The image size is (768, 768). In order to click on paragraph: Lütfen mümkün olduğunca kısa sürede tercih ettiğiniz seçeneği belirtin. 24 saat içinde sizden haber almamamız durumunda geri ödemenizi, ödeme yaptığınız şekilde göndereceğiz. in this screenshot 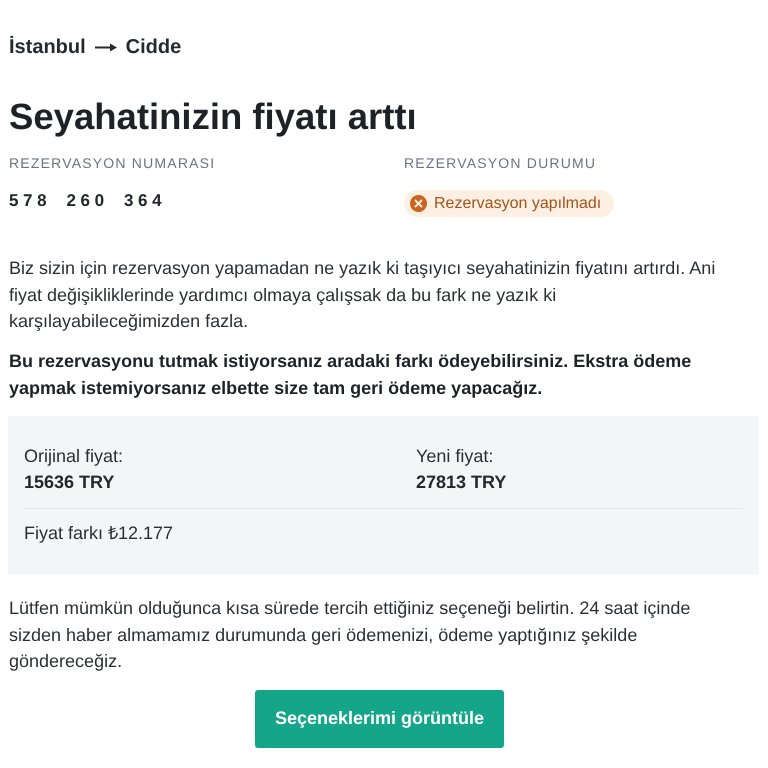, I will do `click(350, 635)`.